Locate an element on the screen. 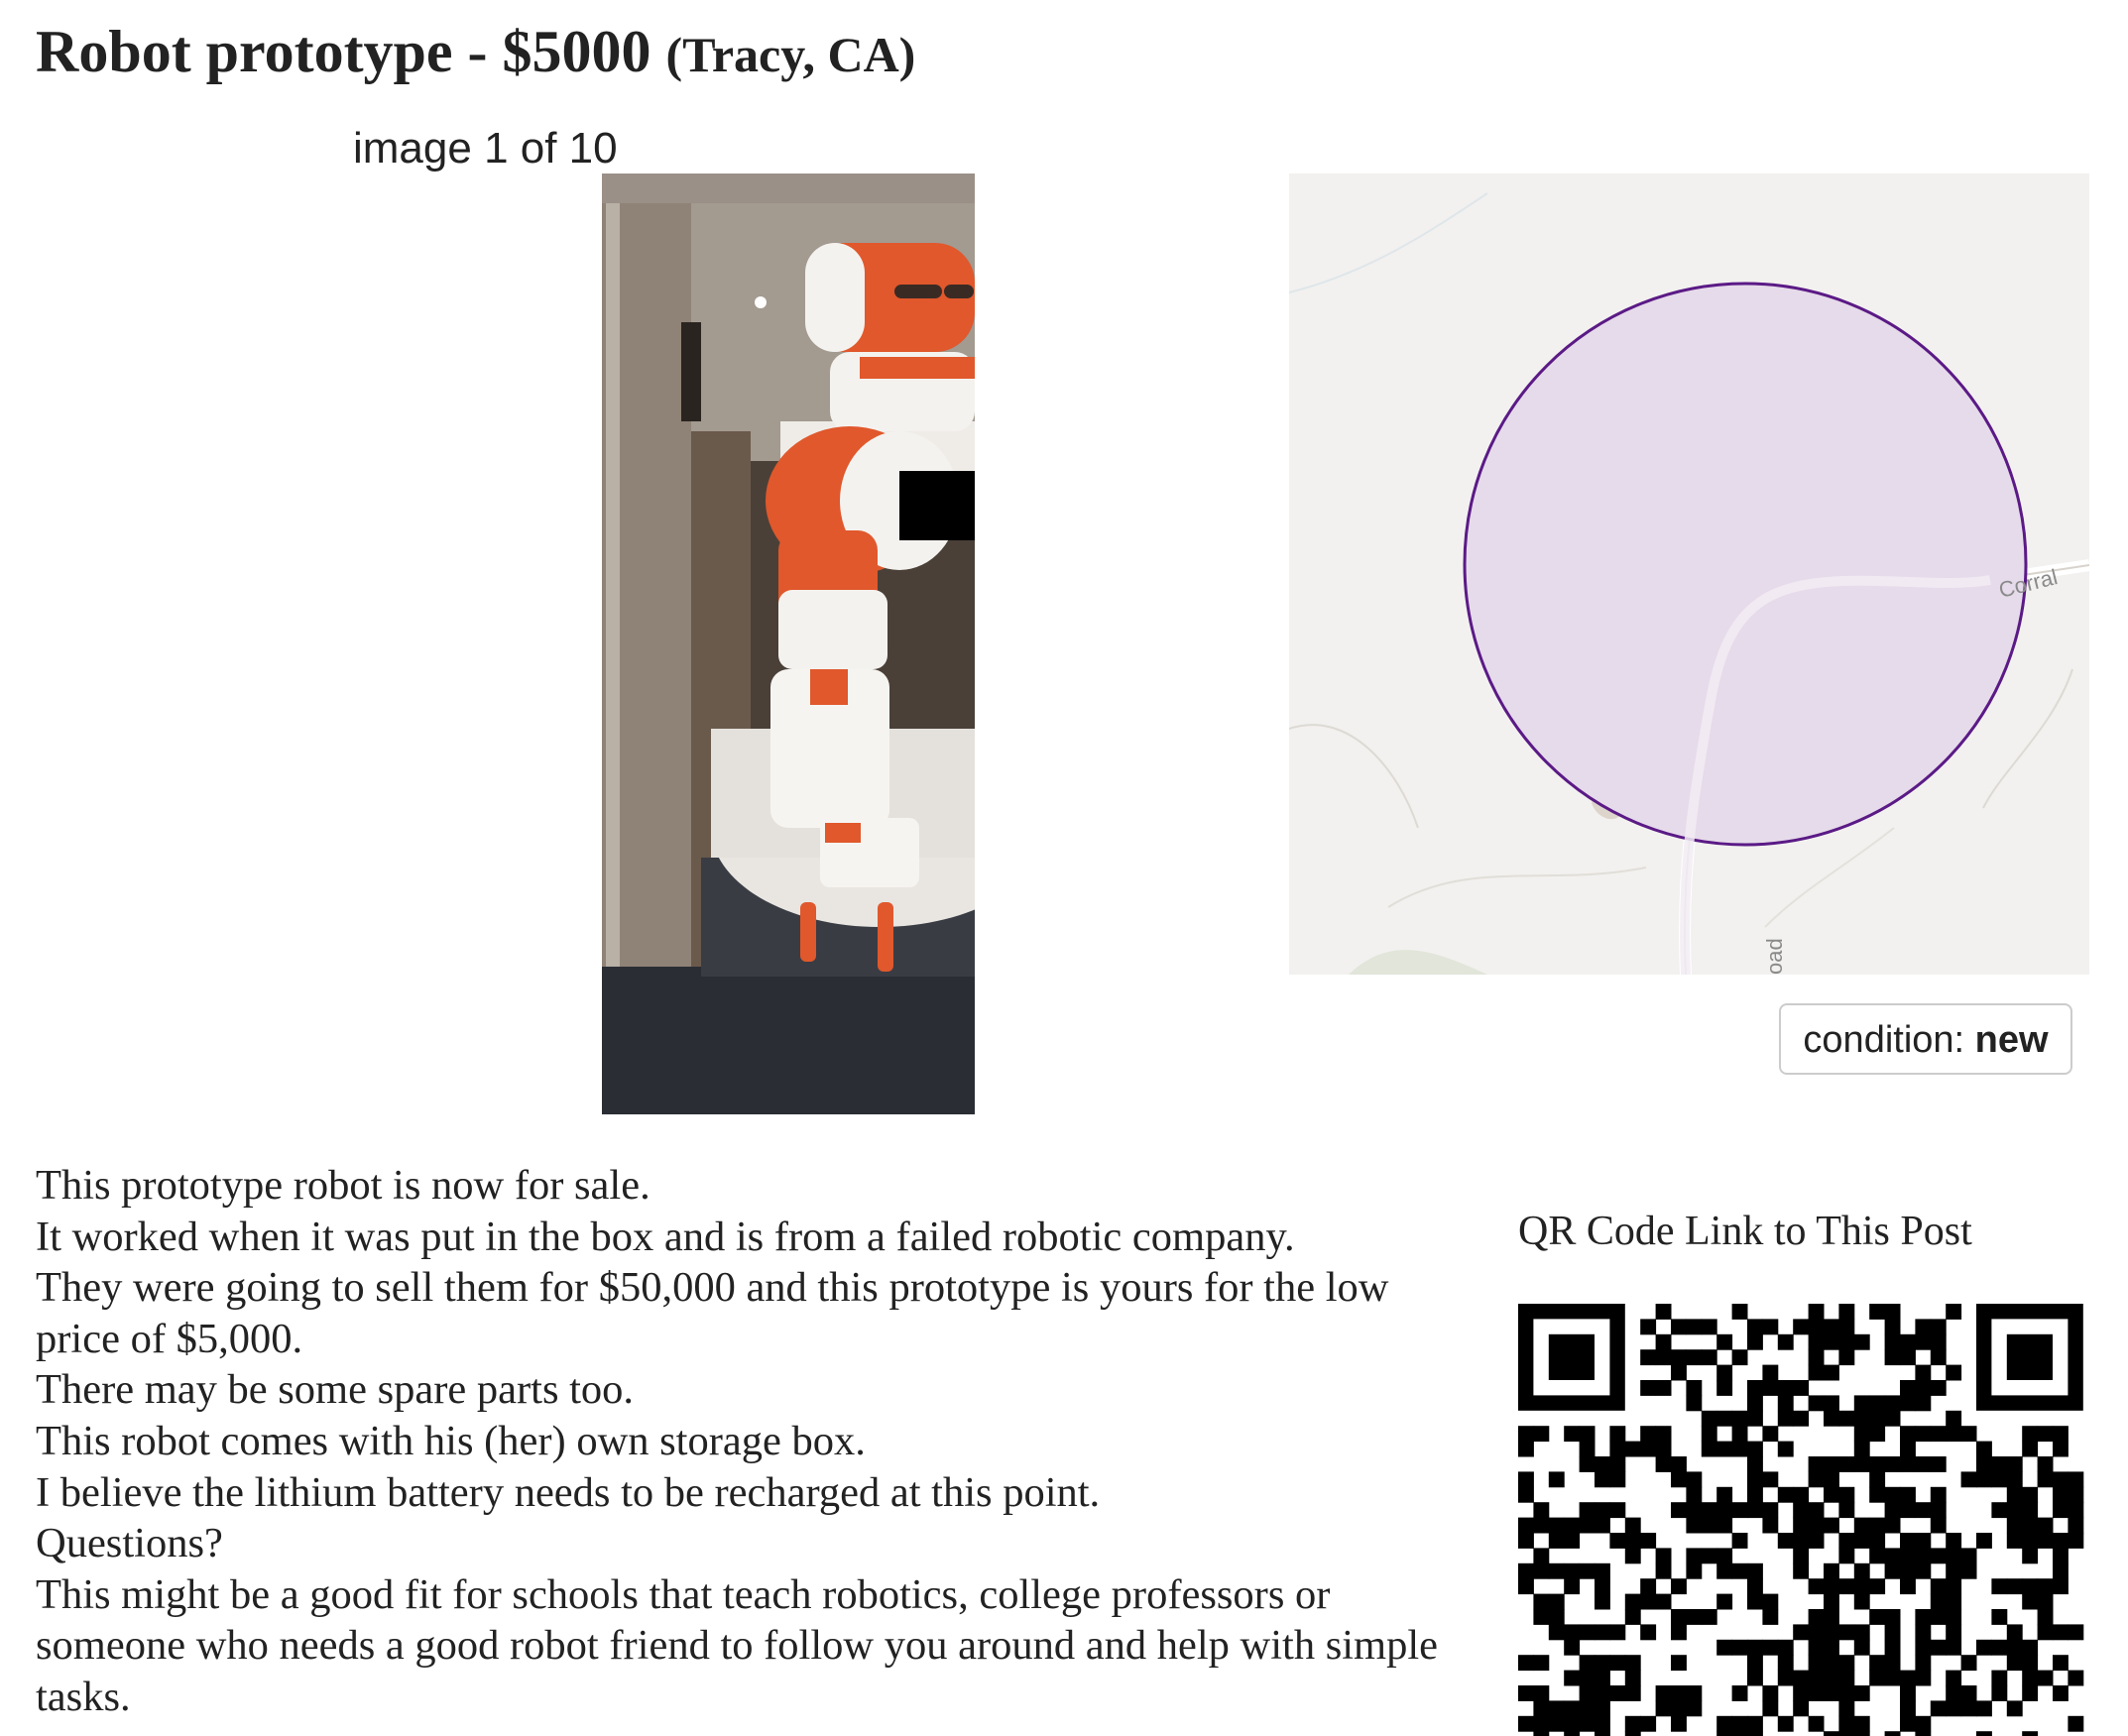 The image size is (2128, 1736). body-line: There may be some spare parts too. is located at coordinates (335, 1390).